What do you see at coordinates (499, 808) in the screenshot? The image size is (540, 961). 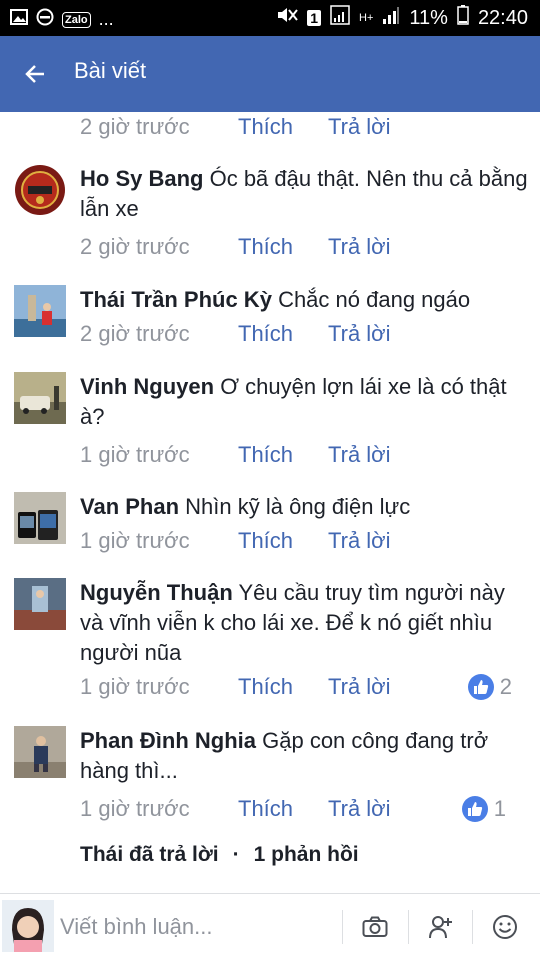 I see `reaction-count: 1` at bounding box center [499, 808].